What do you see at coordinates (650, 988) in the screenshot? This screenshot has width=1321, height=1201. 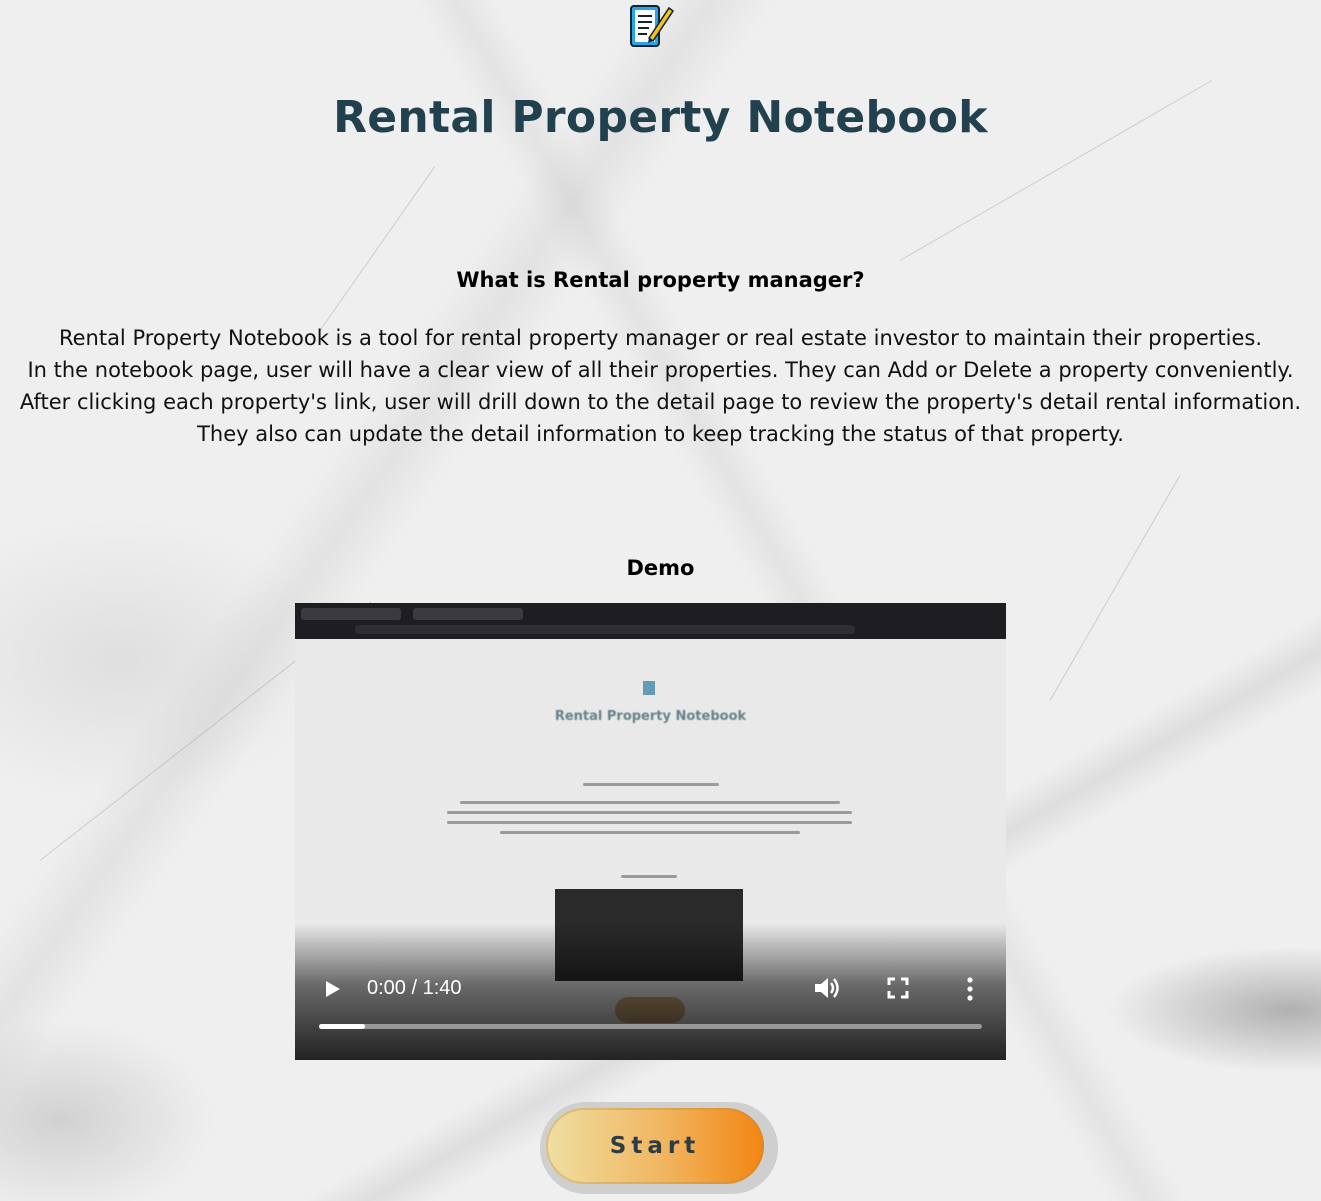 I see `video-controls: 0:00 / 1:40` at bounding box center [650, 988].